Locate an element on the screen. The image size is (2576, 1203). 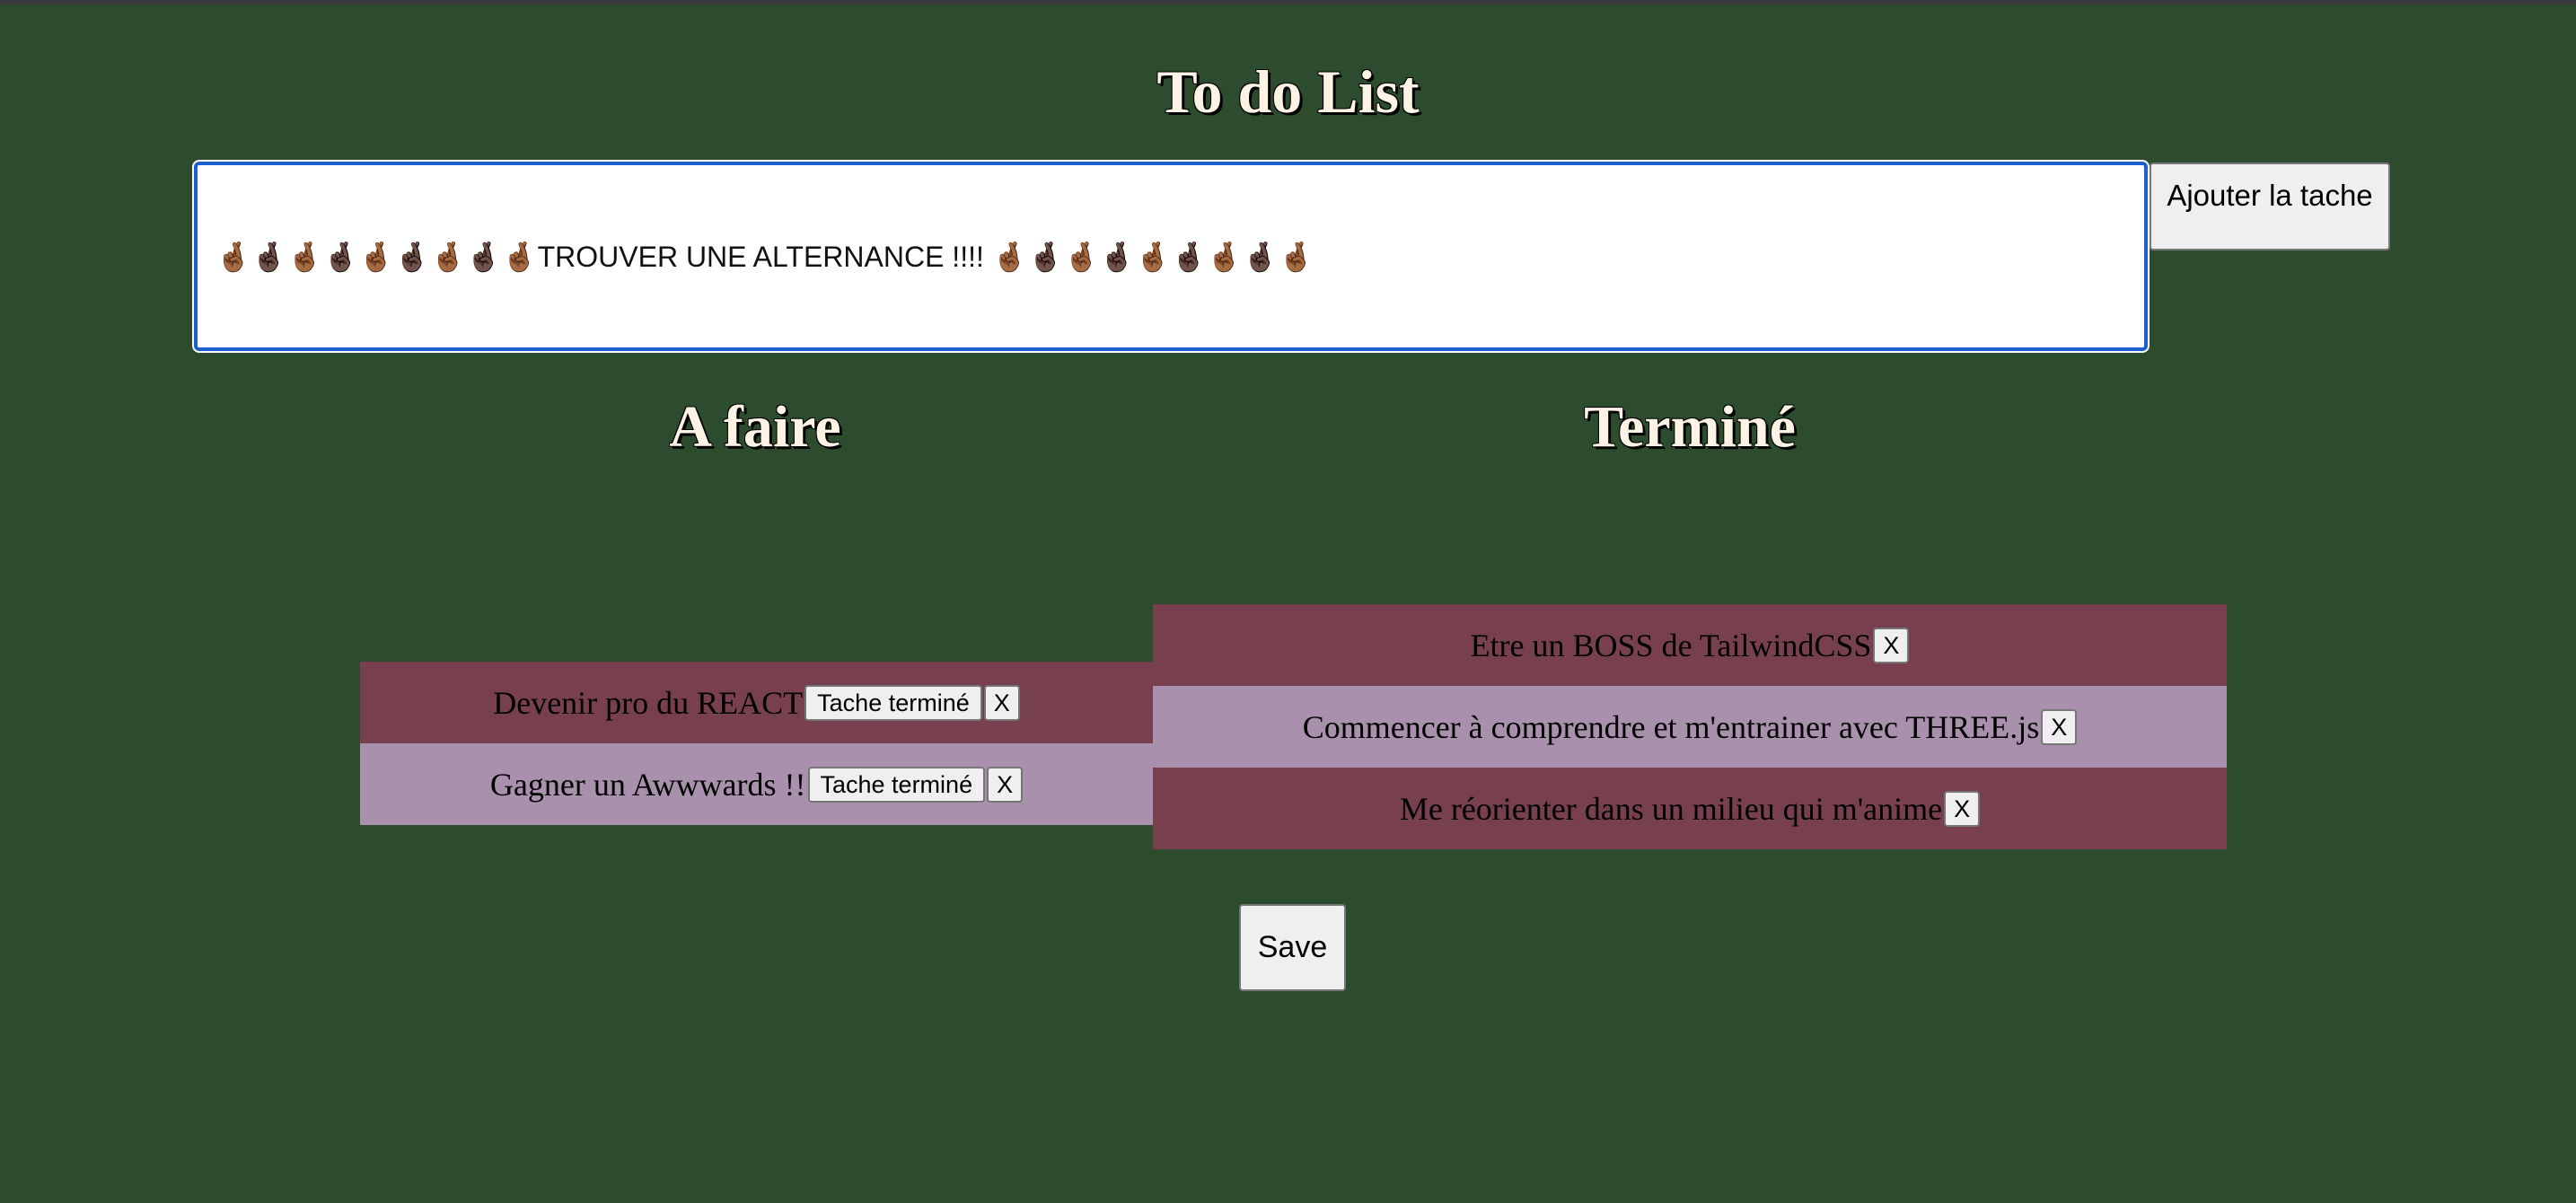
add-task-button: Ajouter la tache is located at coordinates (2270, 206).